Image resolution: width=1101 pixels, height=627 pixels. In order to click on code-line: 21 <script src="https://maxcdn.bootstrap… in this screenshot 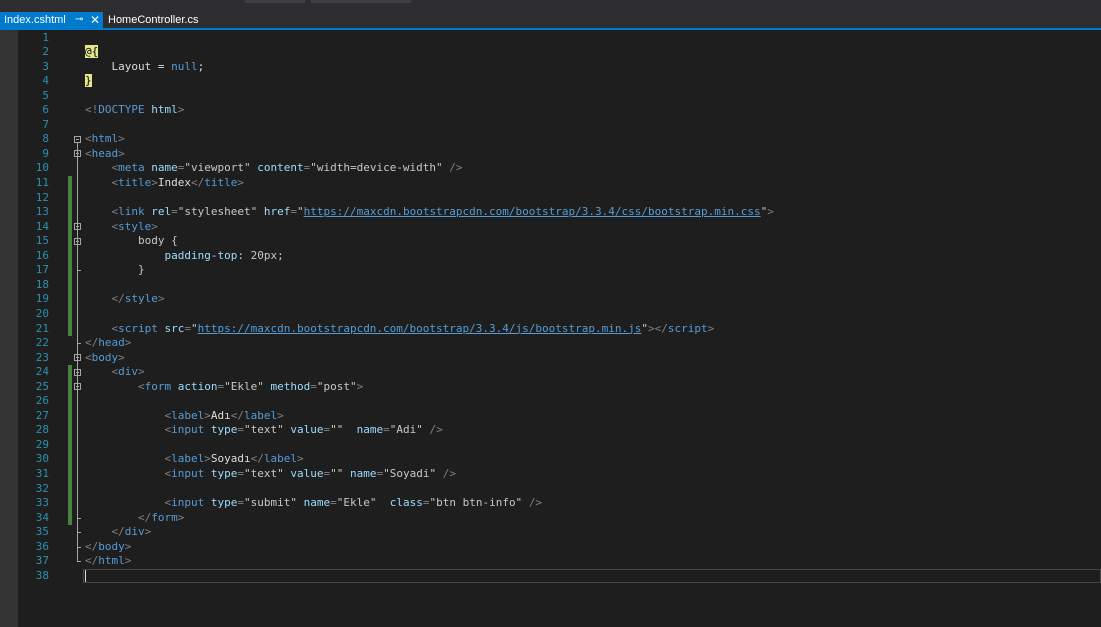, I will do `click(550, 329)`.